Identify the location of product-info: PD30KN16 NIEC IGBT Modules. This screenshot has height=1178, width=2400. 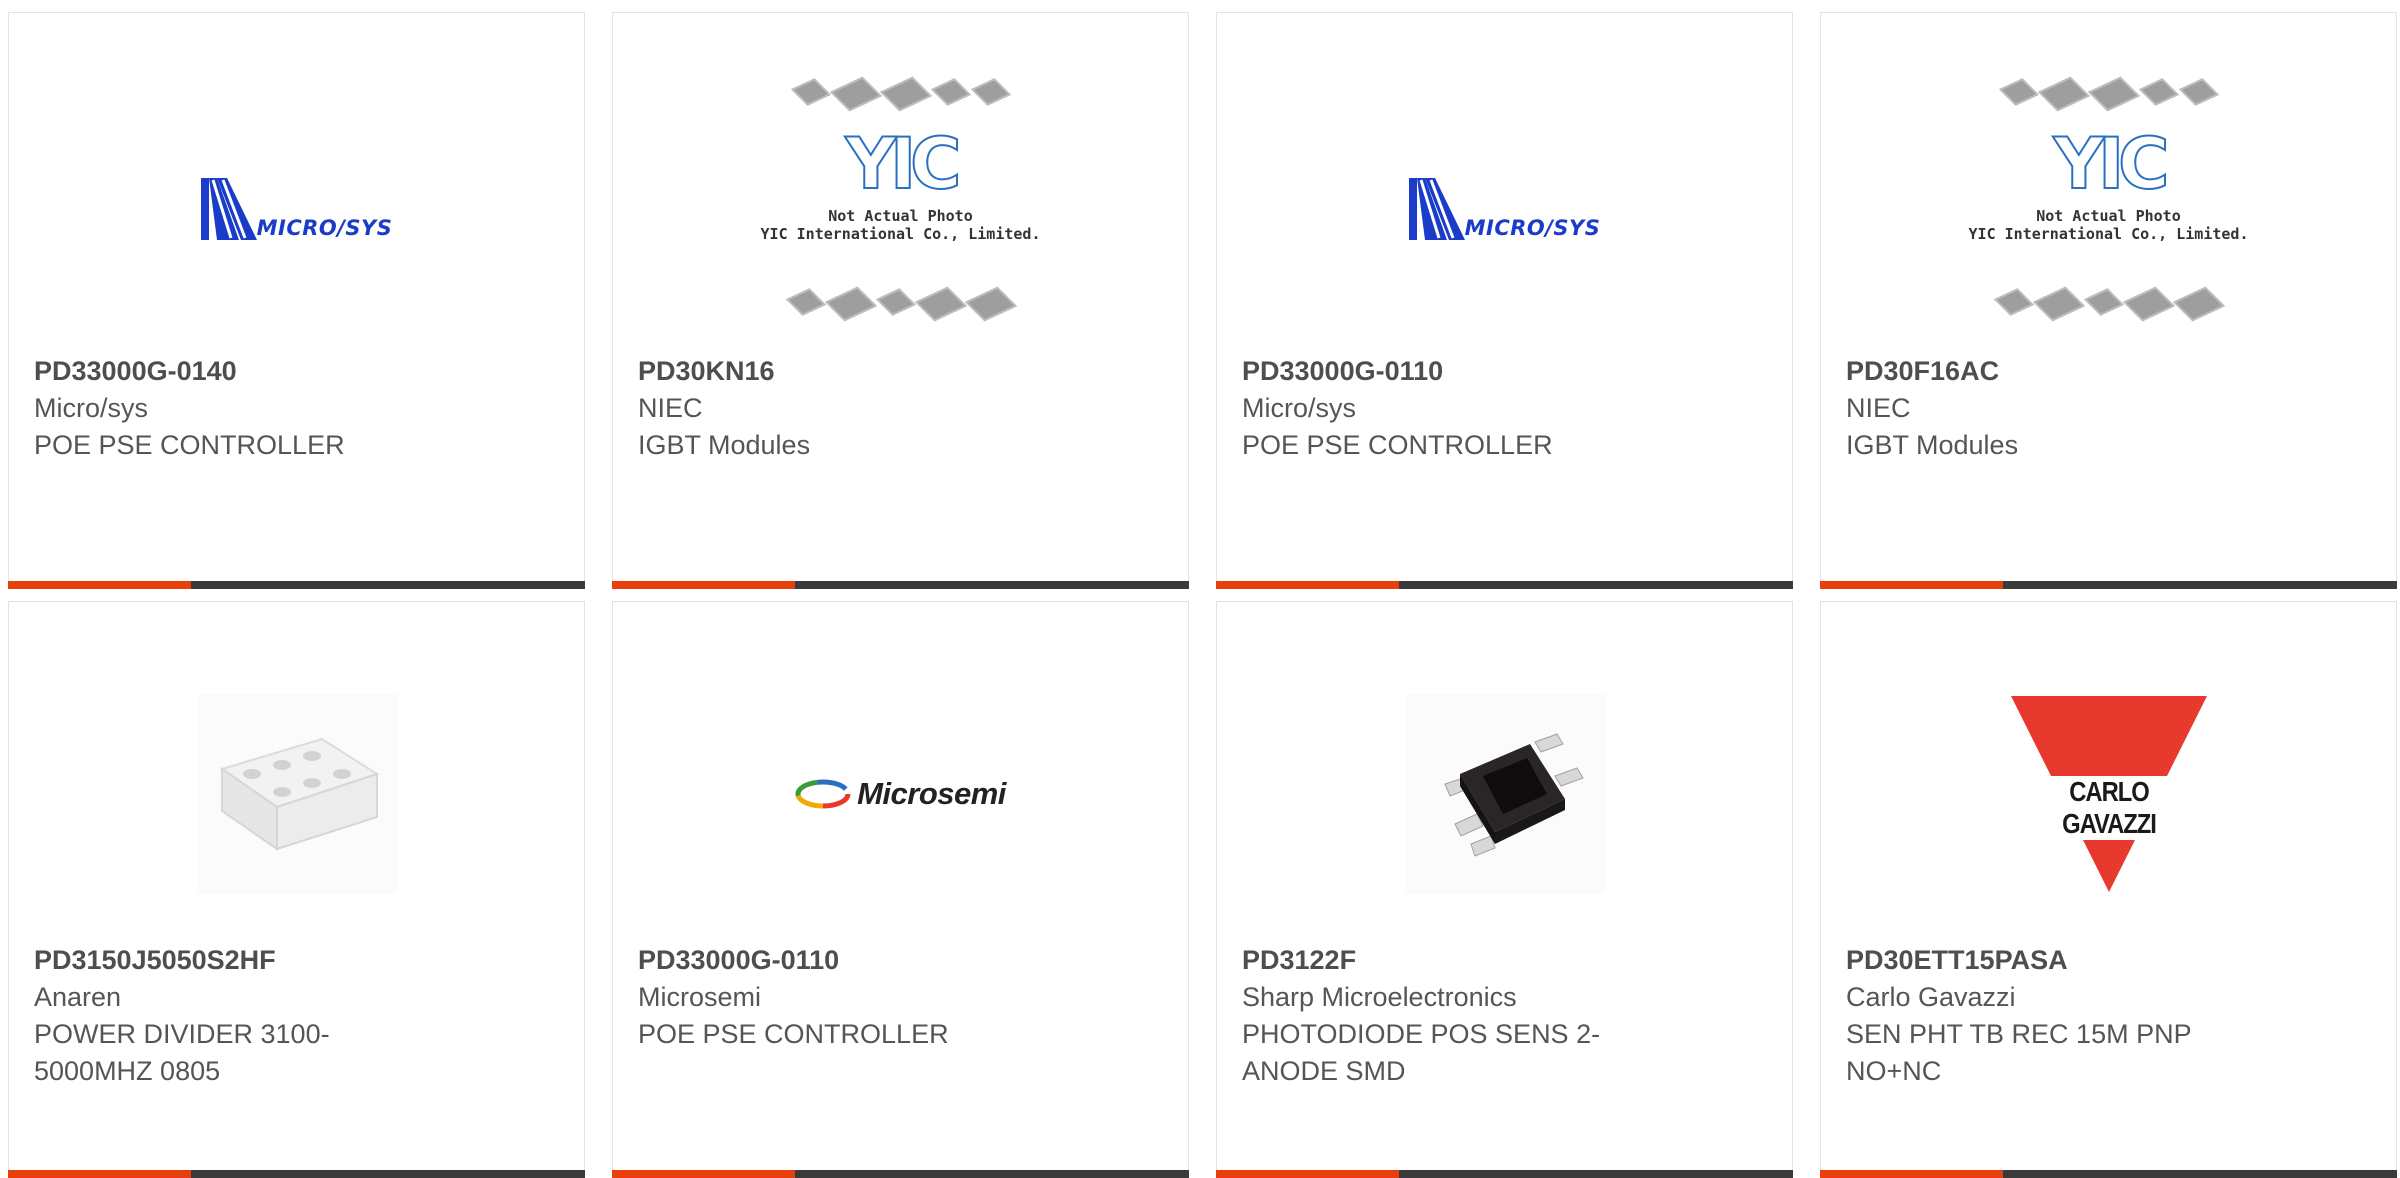
(848, 408).